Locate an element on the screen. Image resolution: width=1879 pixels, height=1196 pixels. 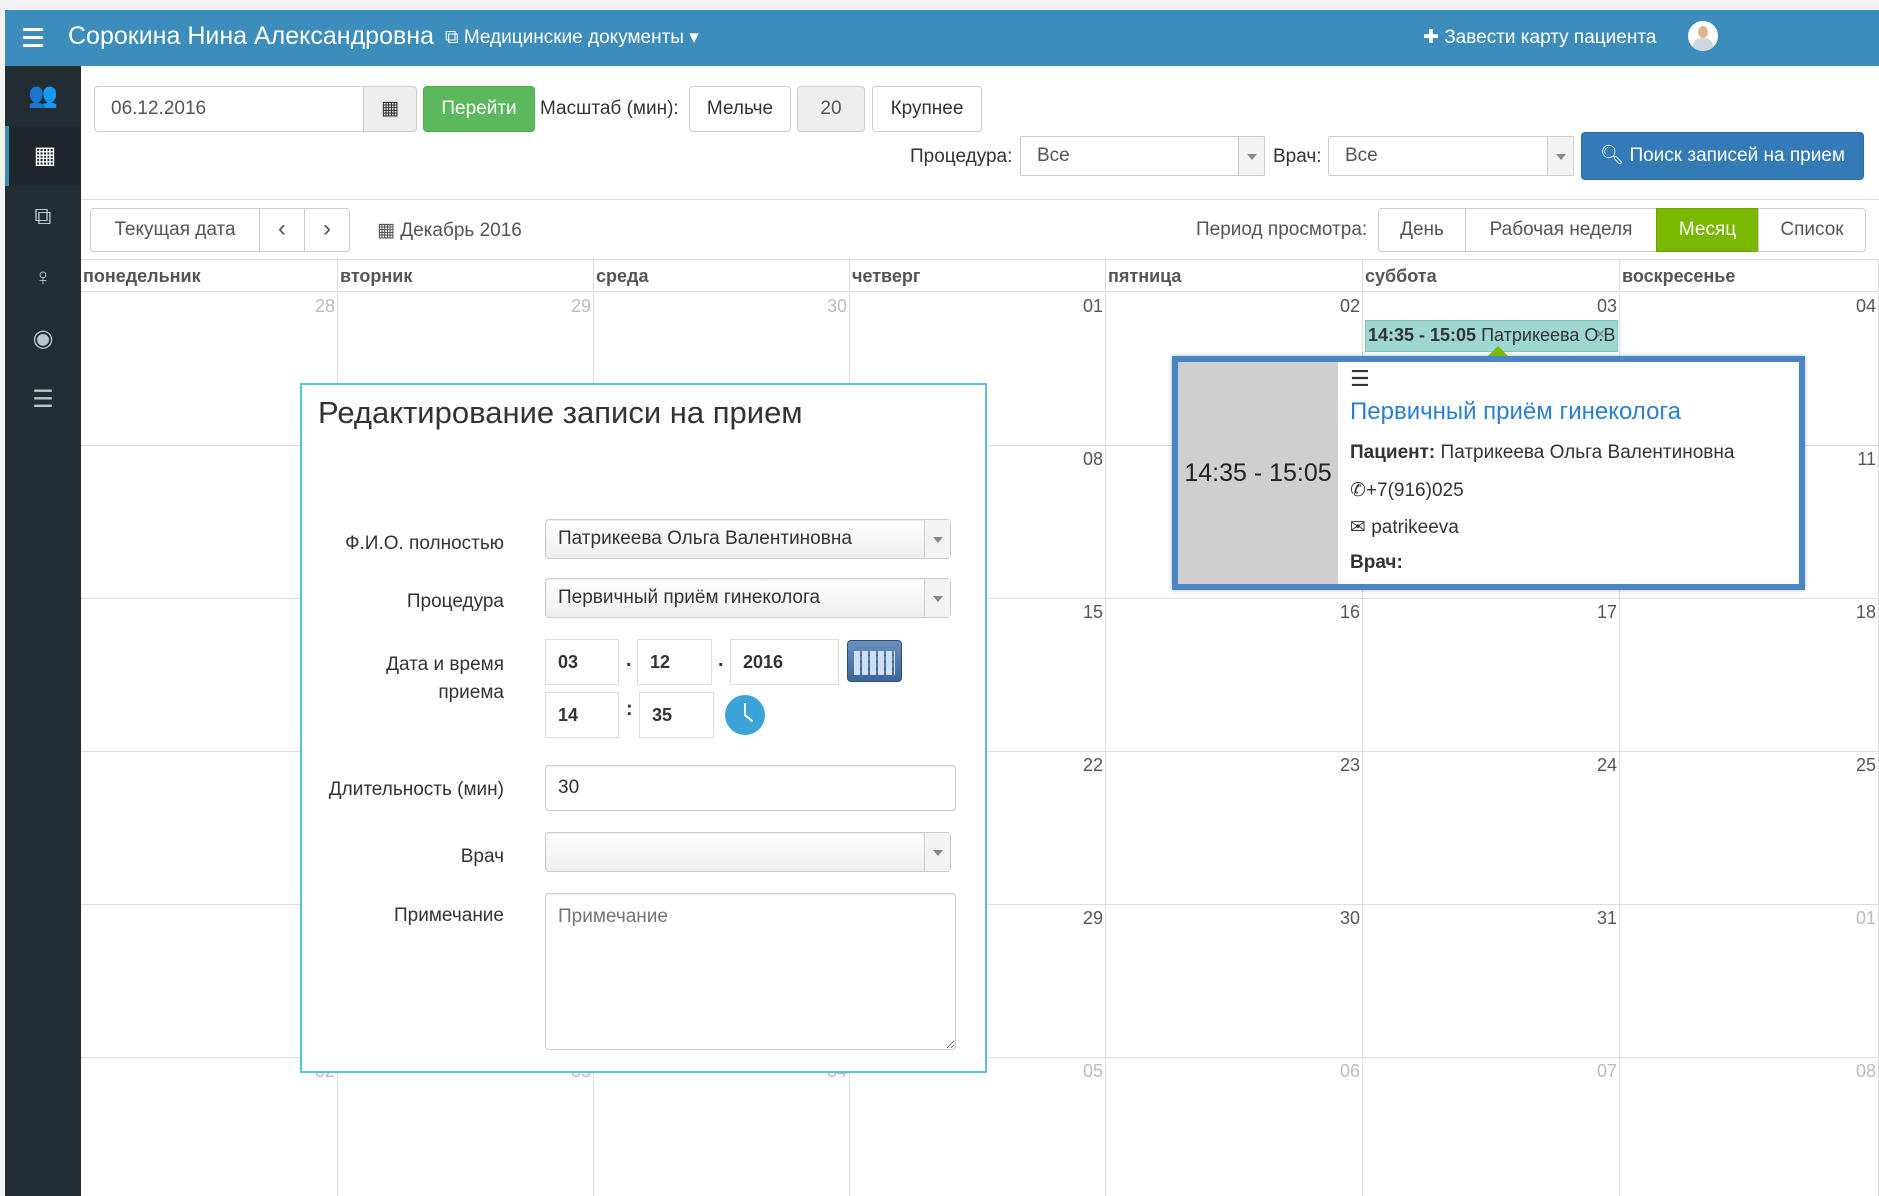
medical-documents-label: Медицинские документы is located at coordinates (573, 37).